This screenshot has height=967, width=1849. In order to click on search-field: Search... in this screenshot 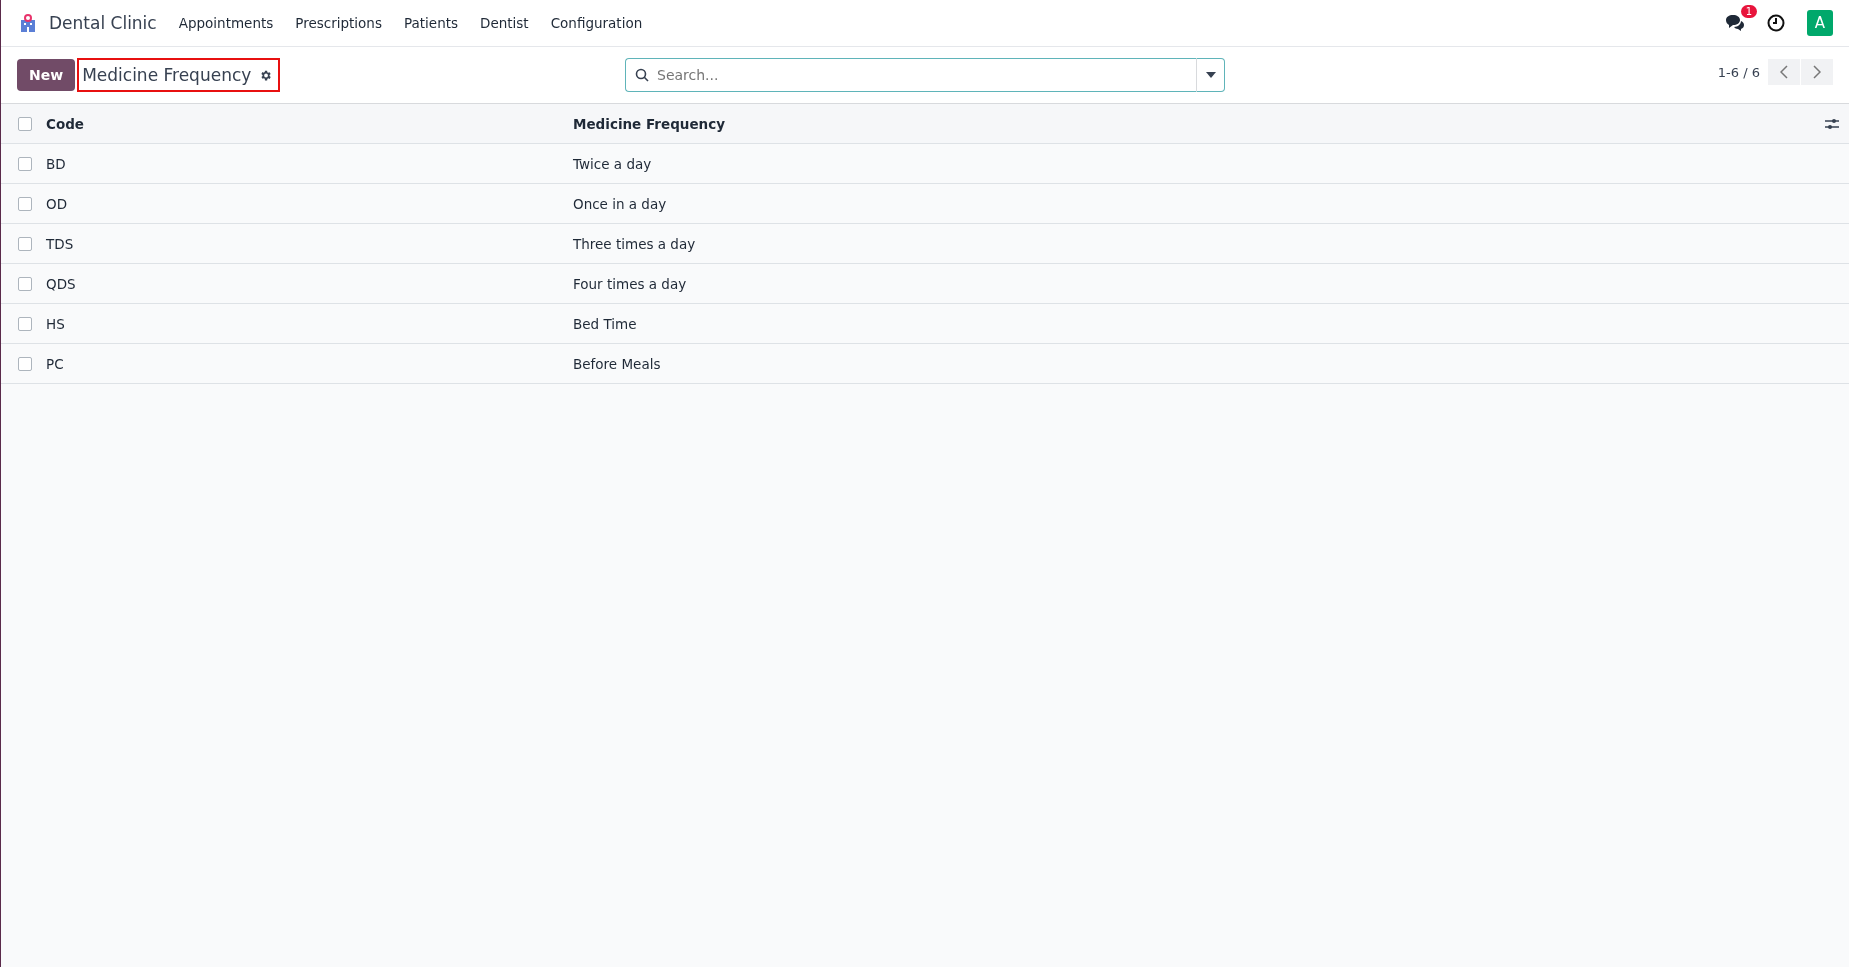, I will do `click(910, 75)`.